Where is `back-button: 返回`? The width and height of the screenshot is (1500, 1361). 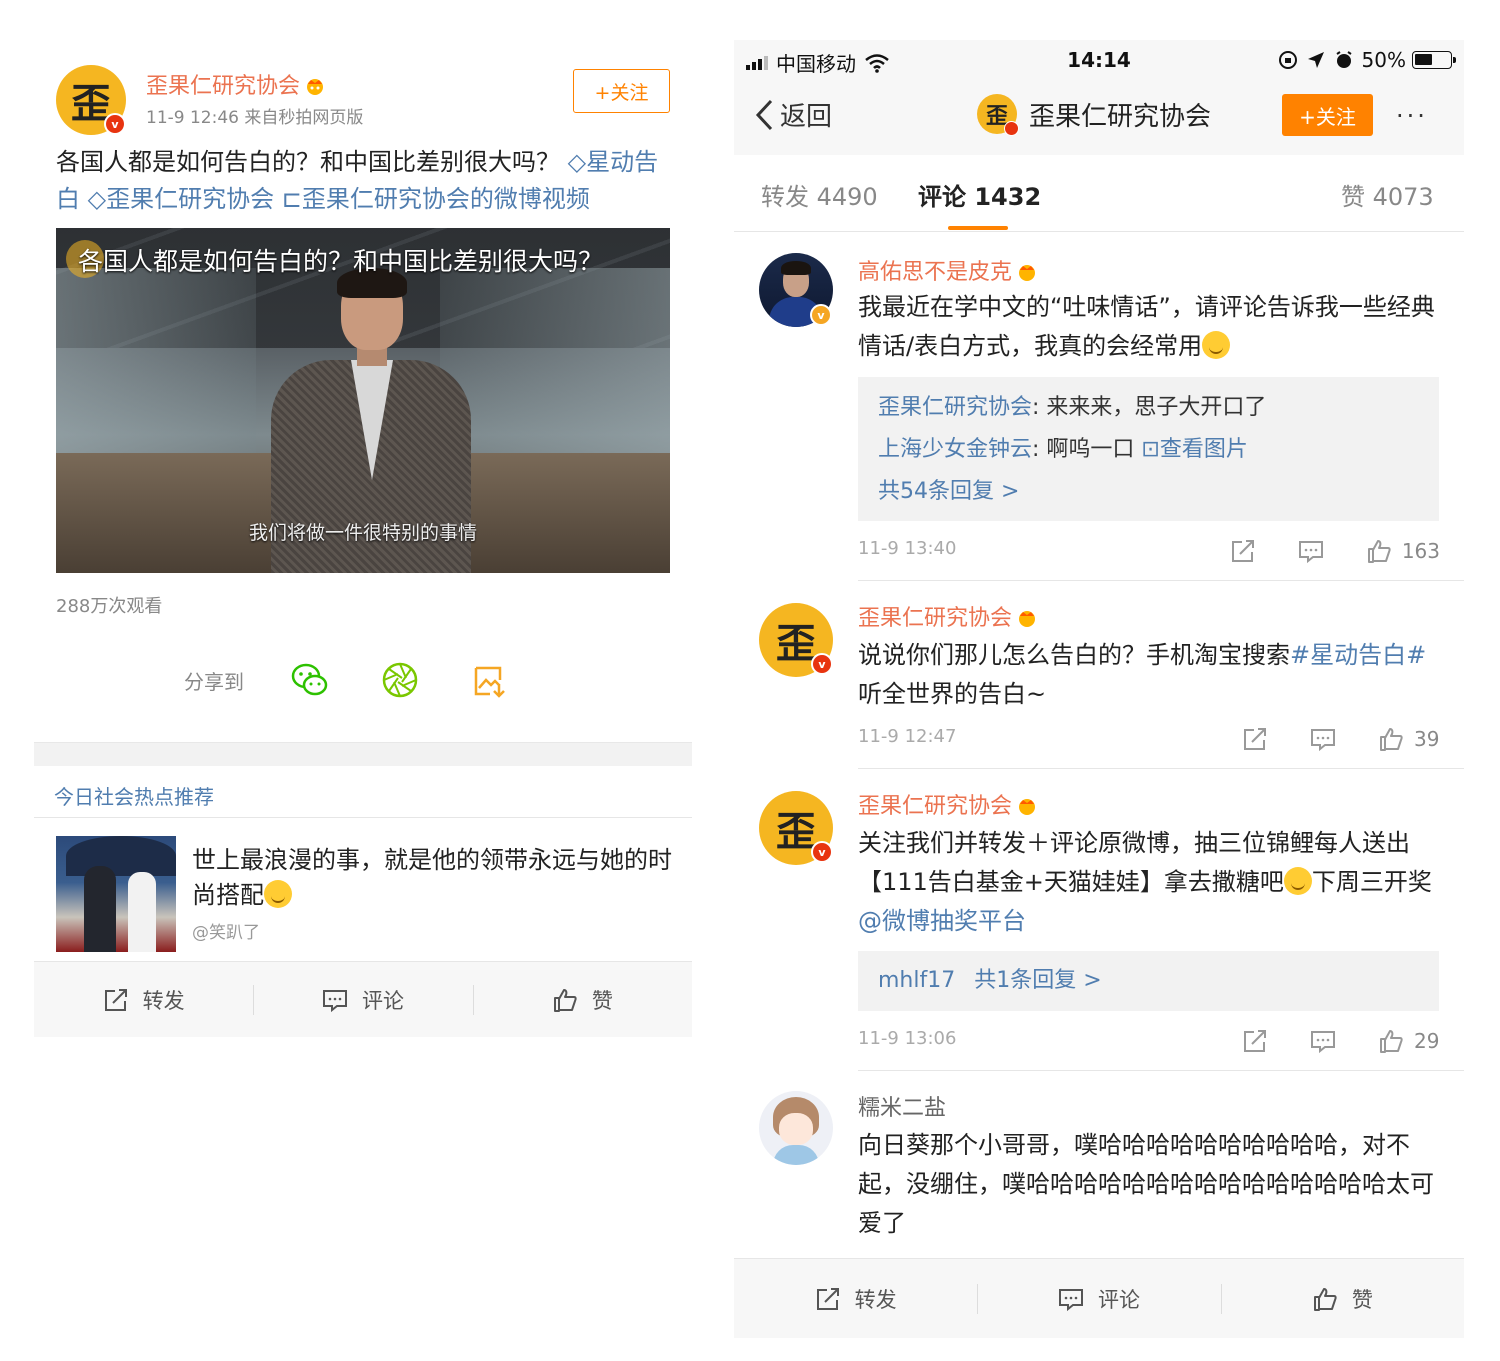
back-button: 返回 is located at coordinates (793, 114).